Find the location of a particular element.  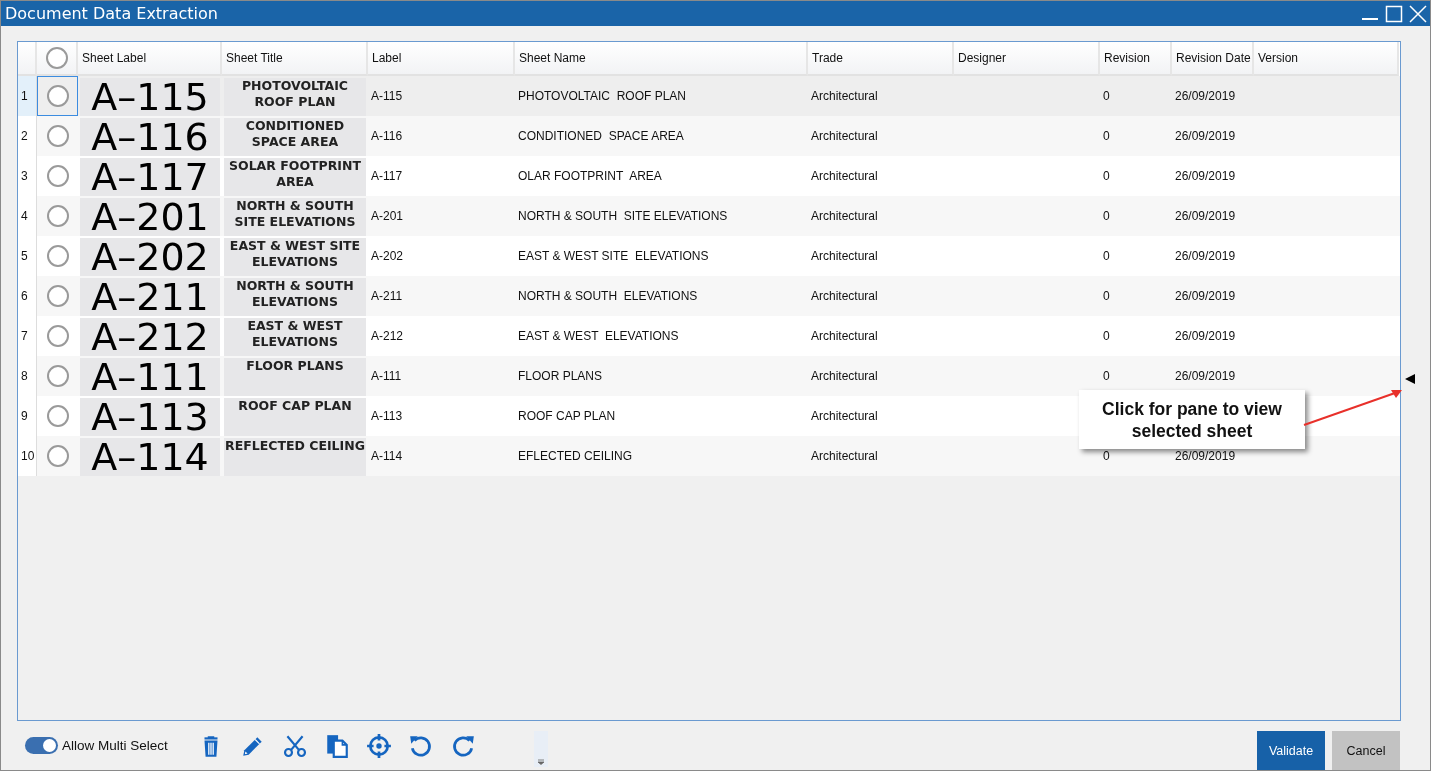

table-cell: EAST & WEST SITE ELEVATIONS is located at coordinates (613, 256).